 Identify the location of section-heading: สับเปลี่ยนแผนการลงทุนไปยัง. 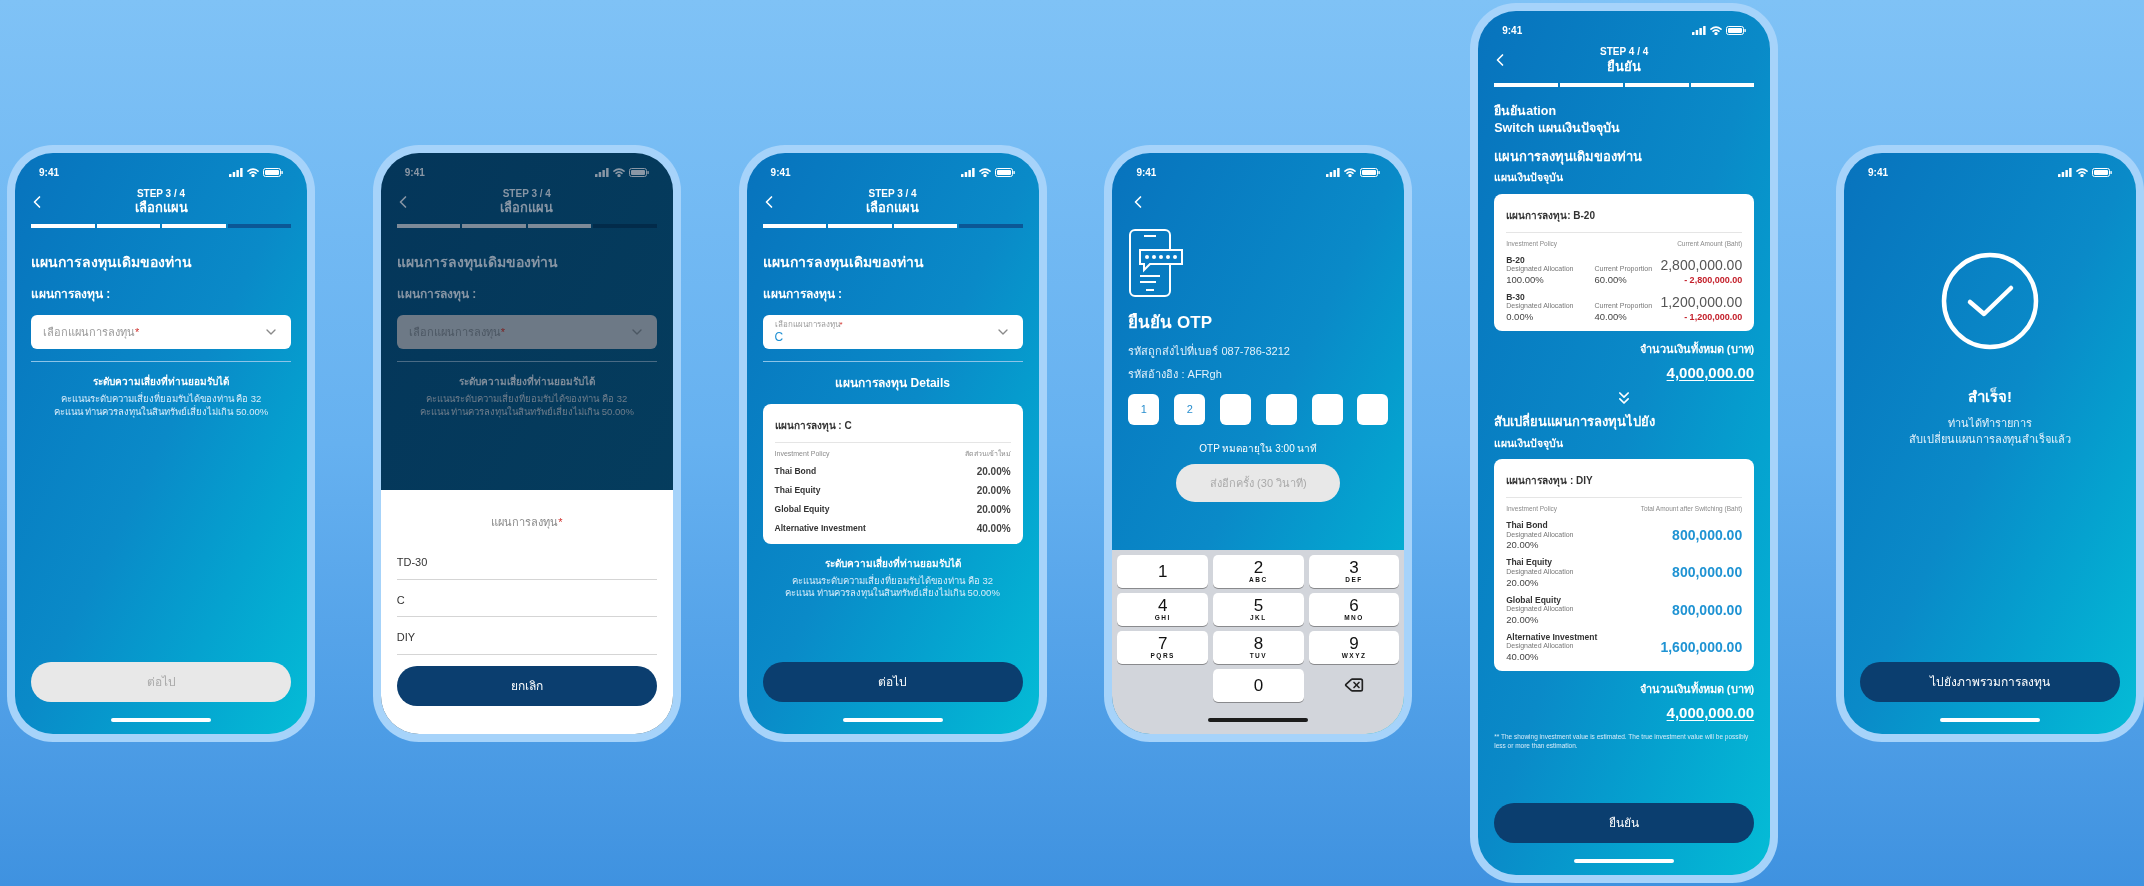
(1575, 422).